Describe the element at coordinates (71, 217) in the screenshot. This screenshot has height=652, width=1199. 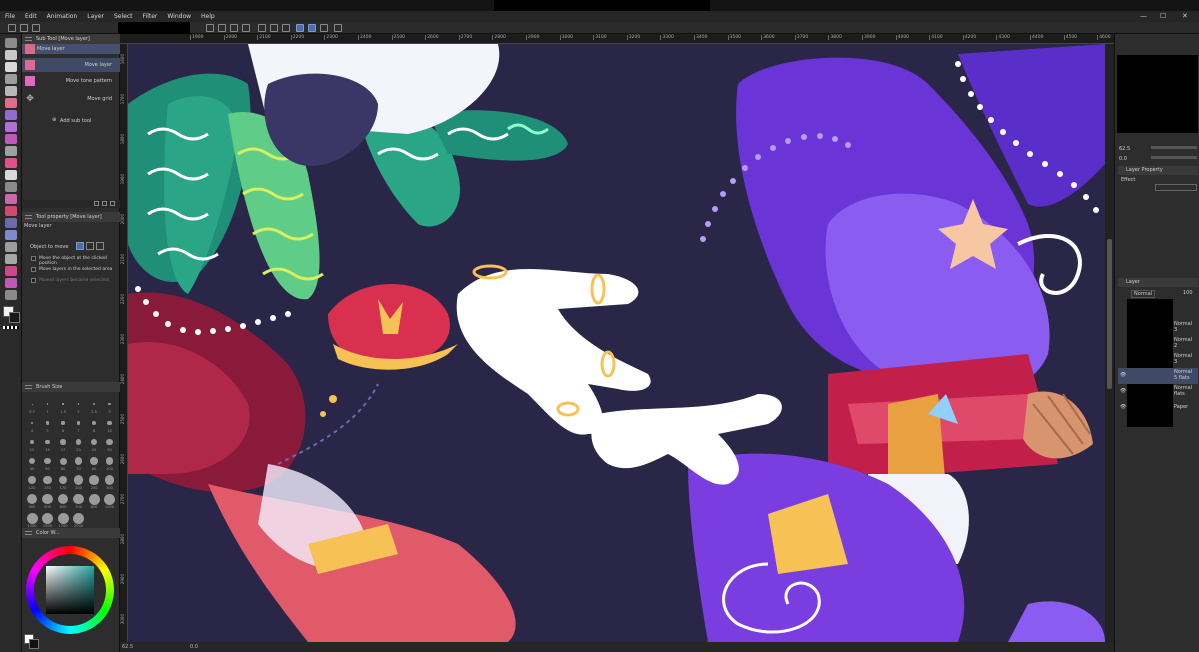
I see `tool-property-tab: Tool property [Move layer]` at that location.